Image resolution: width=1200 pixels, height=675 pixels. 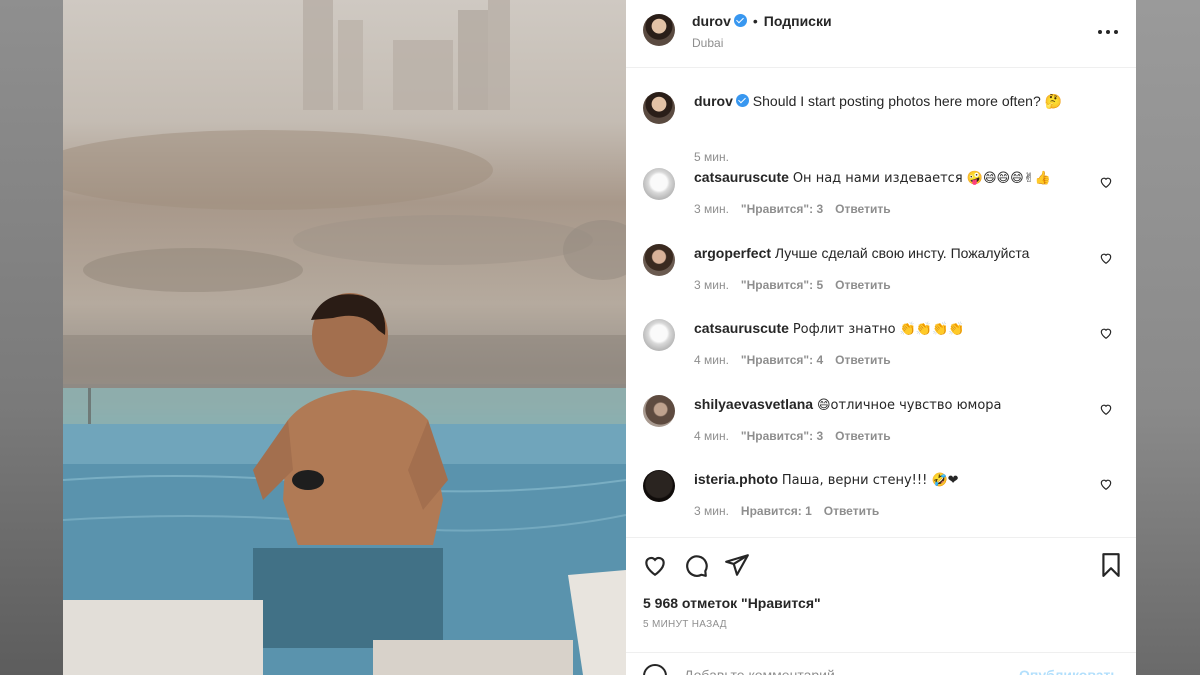 What do you see at coordinates (849, 671) in the screenshot?
I see `comment-input` at bounding box center [849, 671].